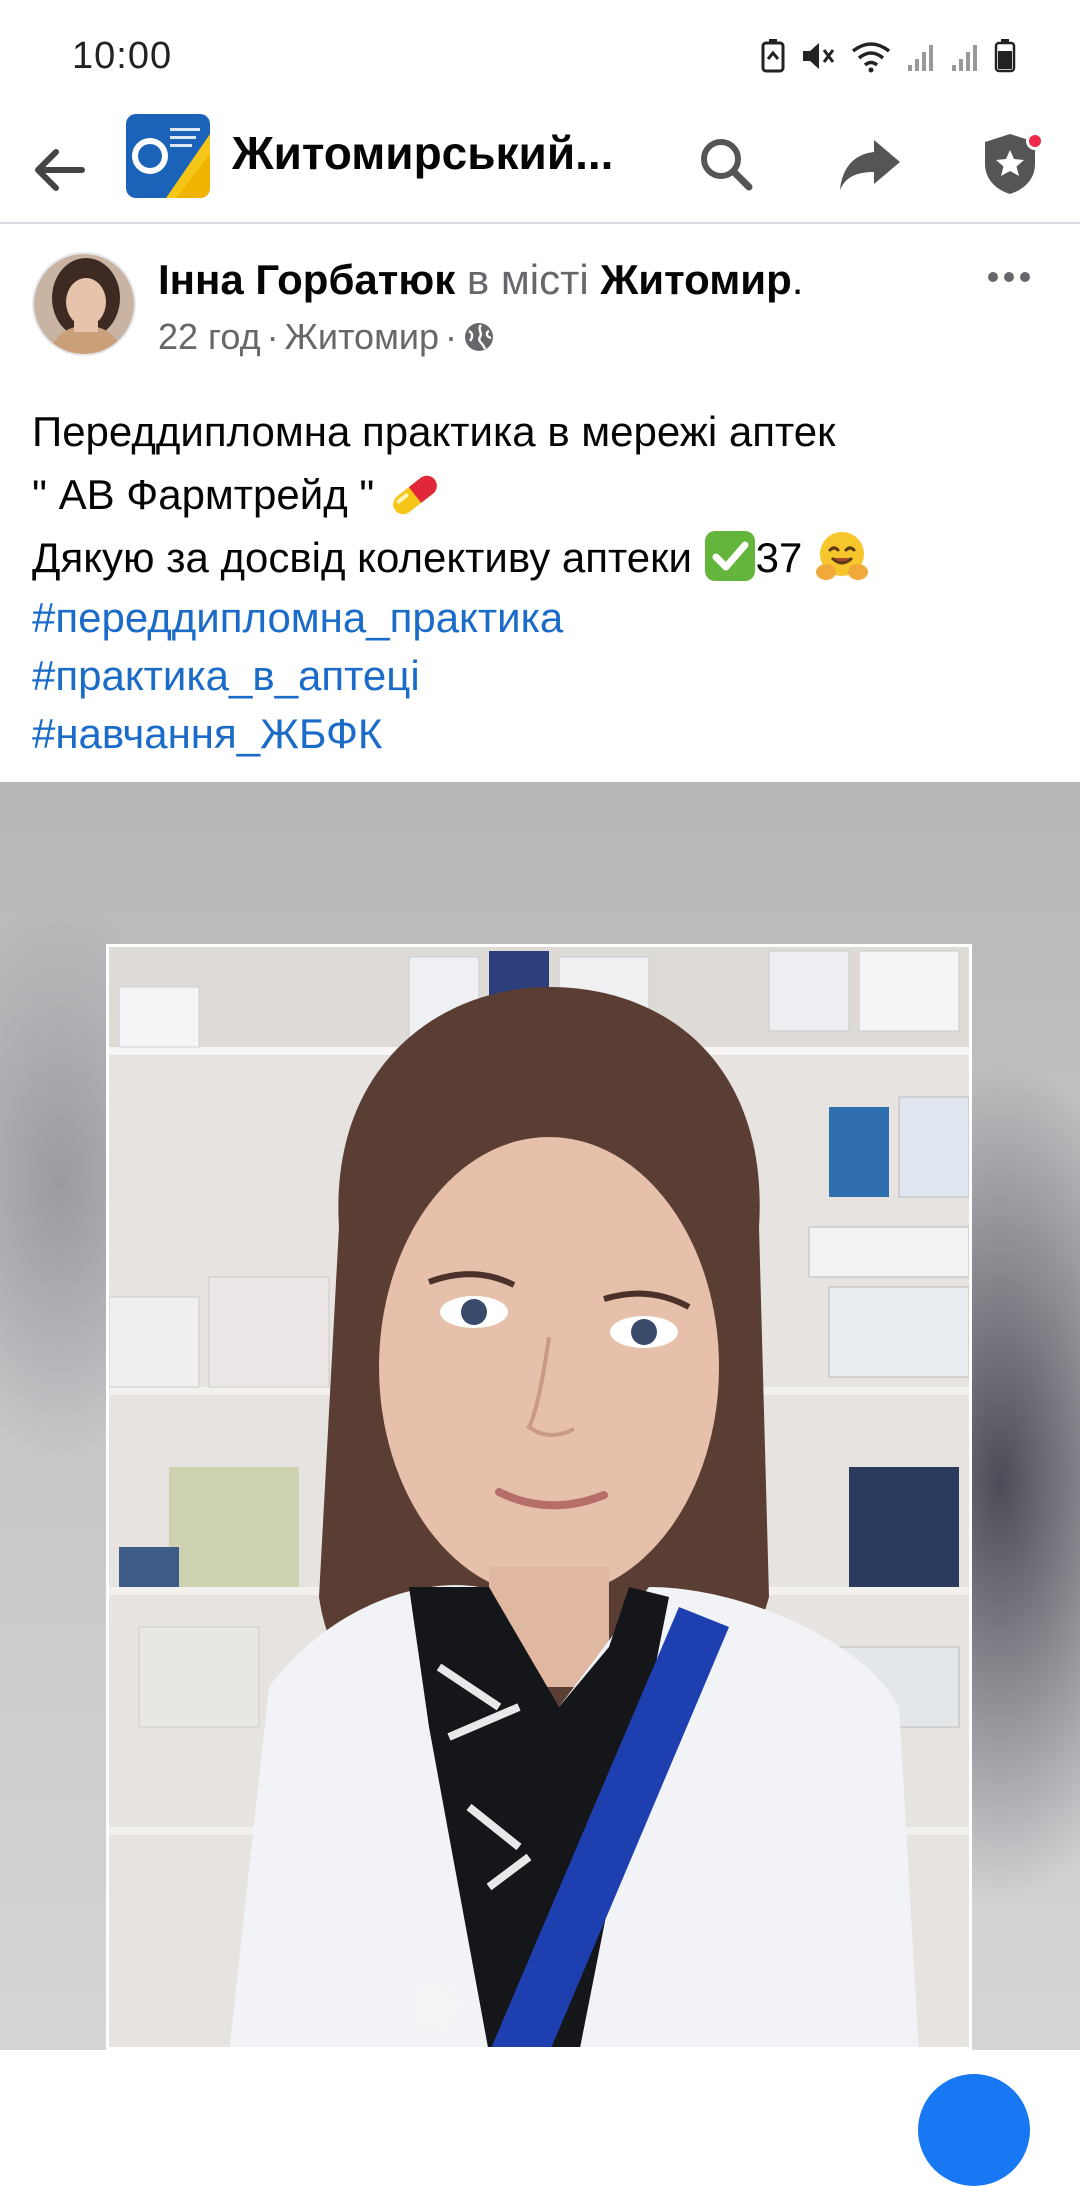 The image size is (1080, 2186). I want to click on post-text-line-2: " АВ Фармтрейд ", so click(542, 494).